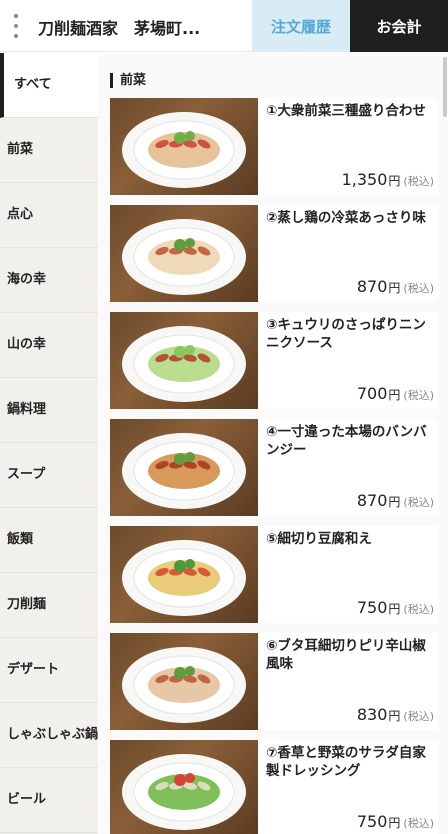 The width and height of the screenshot is (448, 834). What do you see at coordinates (372, 393) in the screenshot?
I see `price-value: 700` at bounding box center [372, 393].